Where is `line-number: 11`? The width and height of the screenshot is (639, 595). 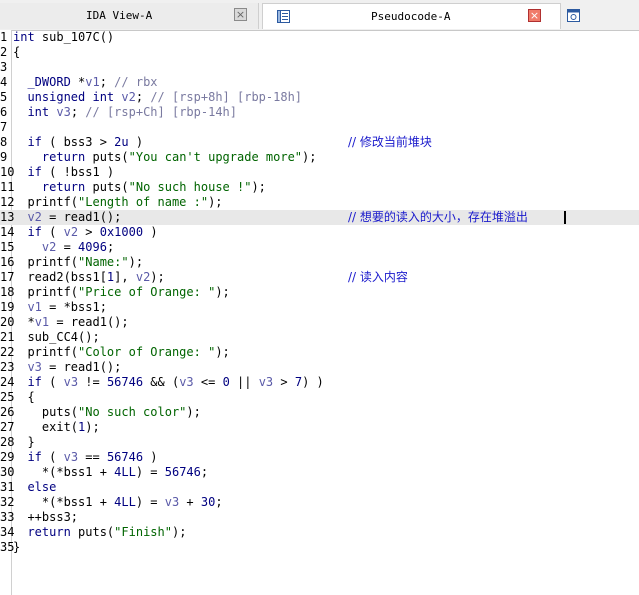
line-number: 11 is located at coordinates (7, 187).